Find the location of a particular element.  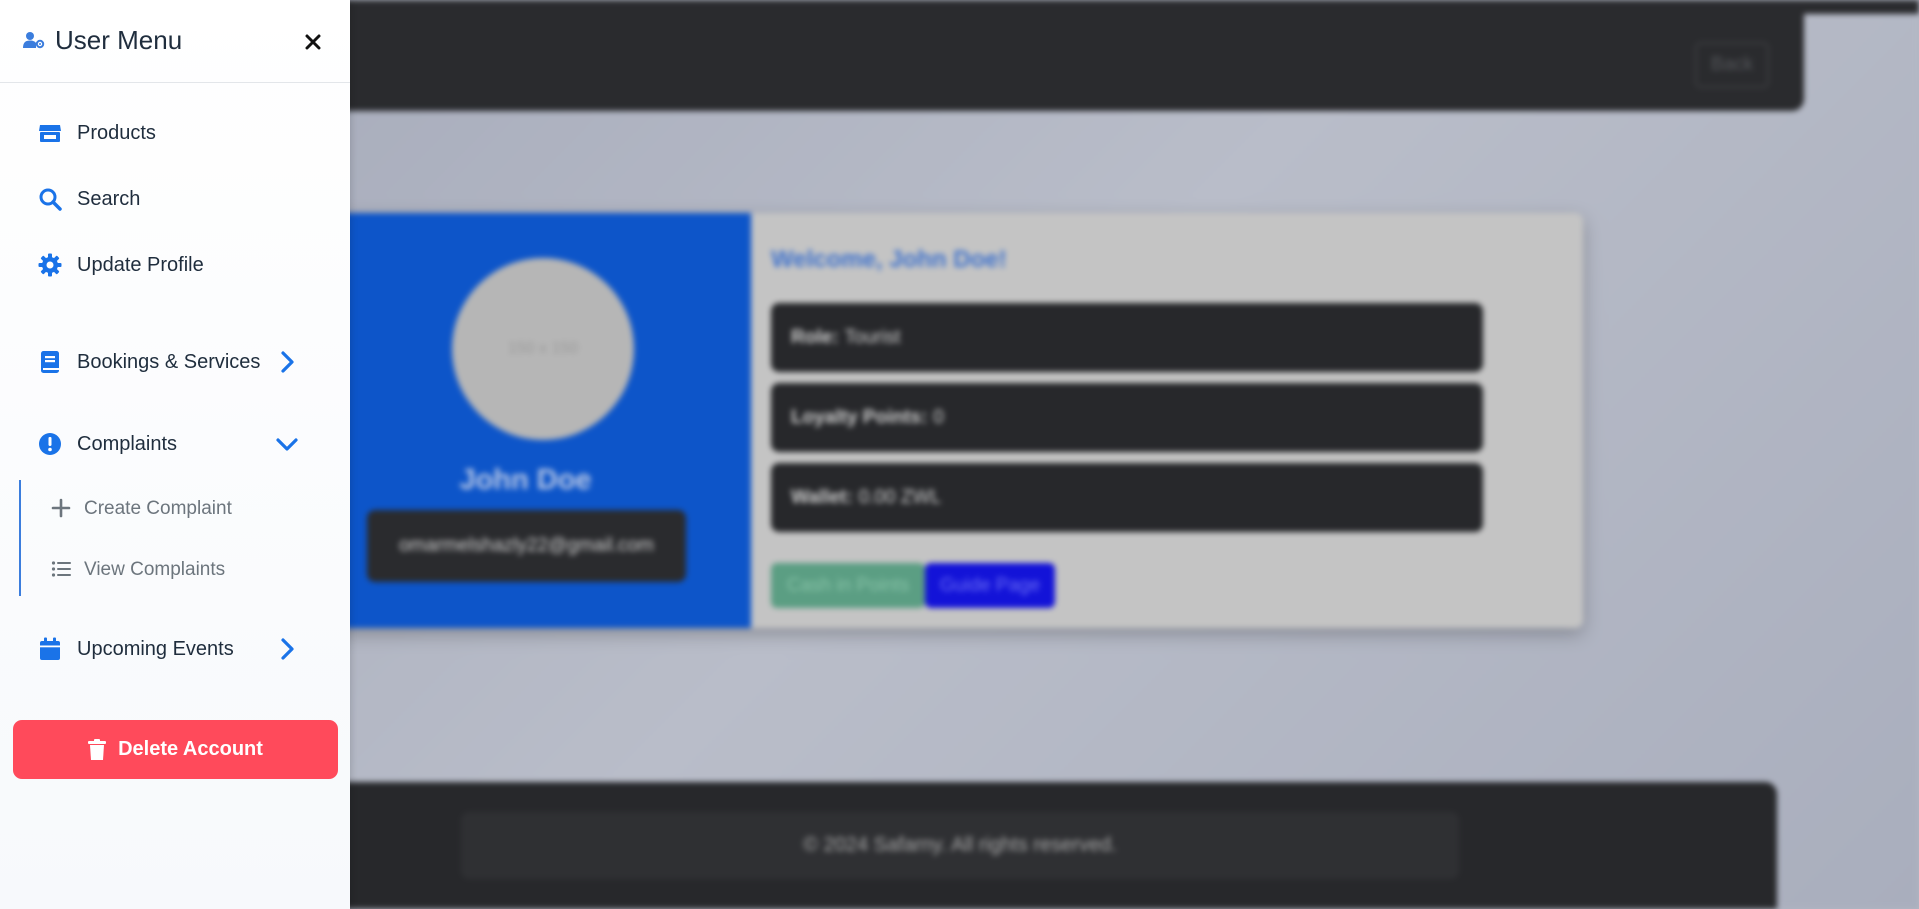

page-header: Back is located at coordinates (1052, 62).